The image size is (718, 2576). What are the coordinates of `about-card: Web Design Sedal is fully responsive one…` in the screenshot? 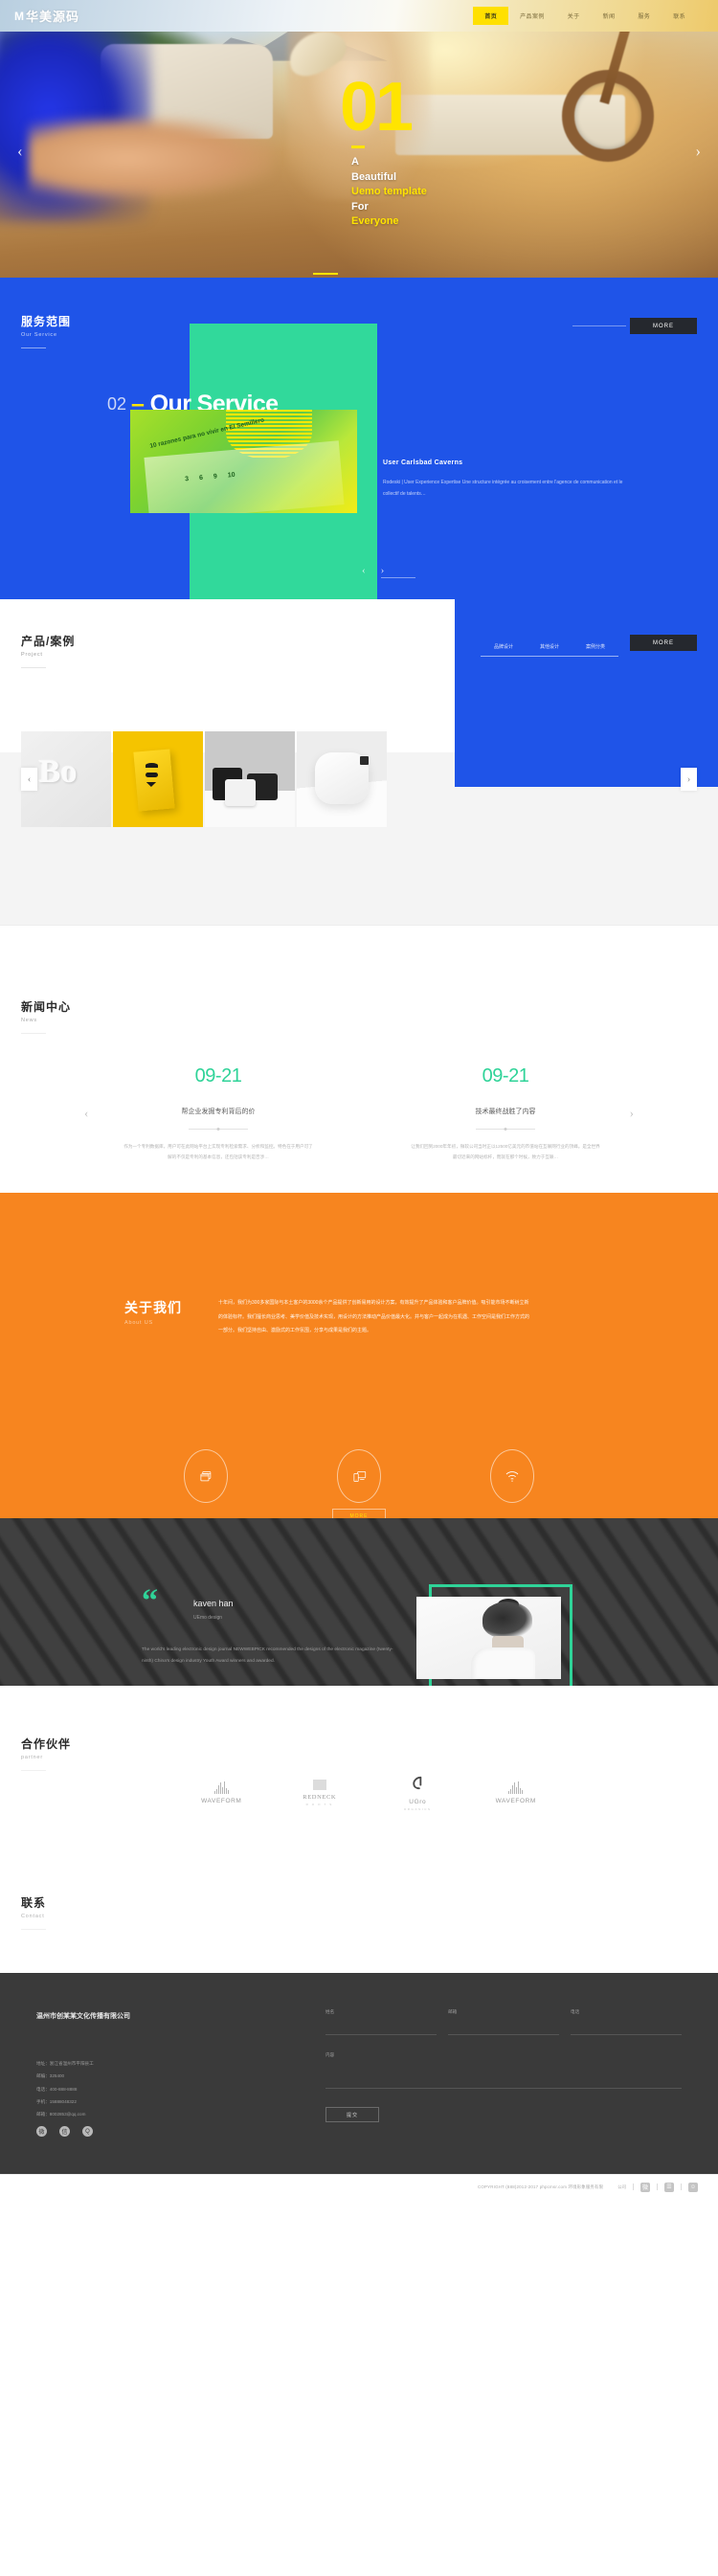 It's located at (206, 1484).